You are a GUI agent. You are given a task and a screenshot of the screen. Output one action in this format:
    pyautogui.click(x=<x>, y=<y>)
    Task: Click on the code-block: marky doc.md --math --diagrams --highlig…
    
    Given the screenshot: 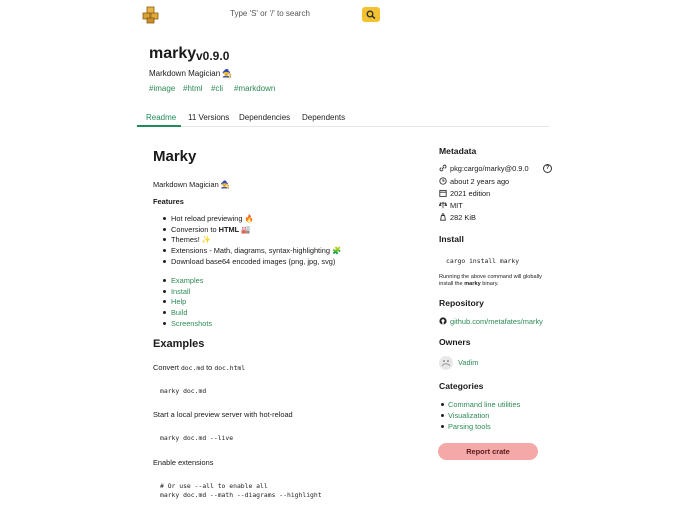 What is the action you would take?
    pyautogui.click(x=241, y=495)
    